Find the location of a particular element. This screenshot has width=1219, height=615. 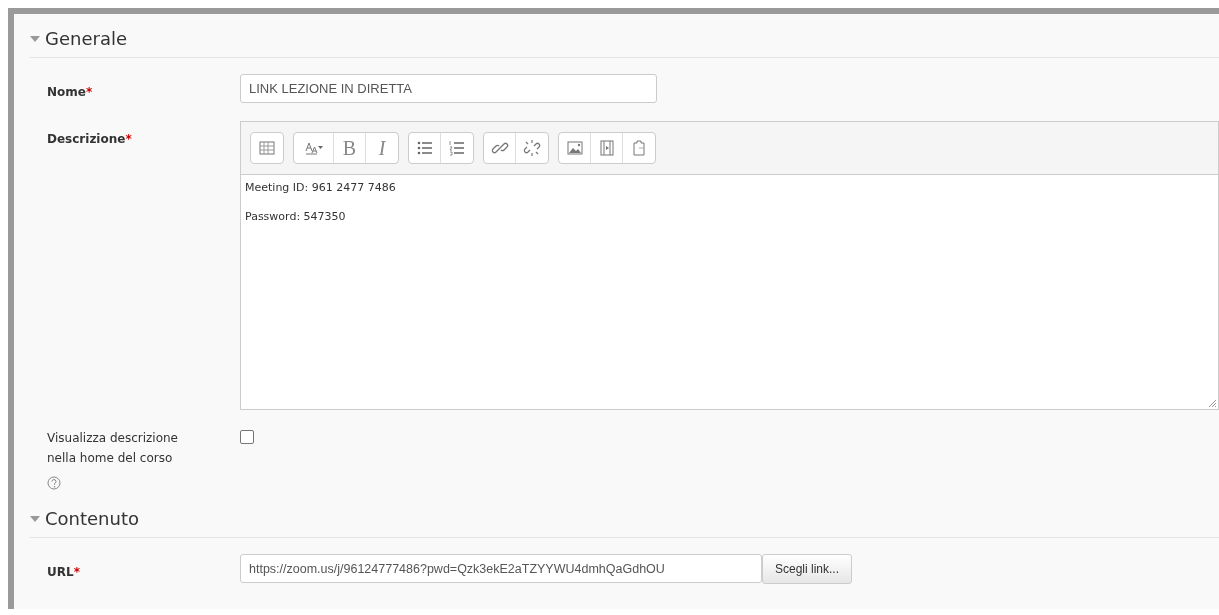

italic-button: I is located at coordinates (382, 148).